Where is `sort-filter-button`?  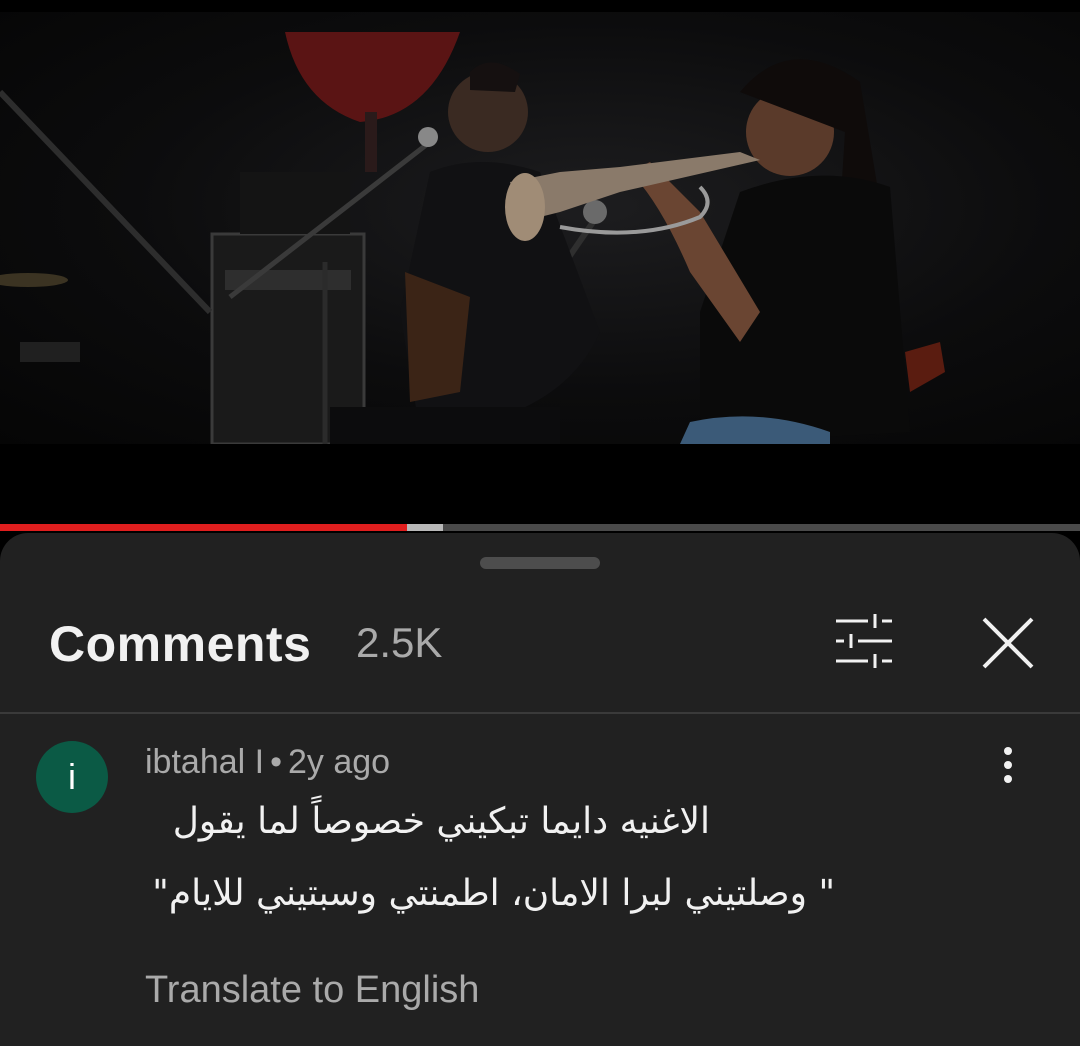
sort-filter-button is located at coordinates (865, 641).